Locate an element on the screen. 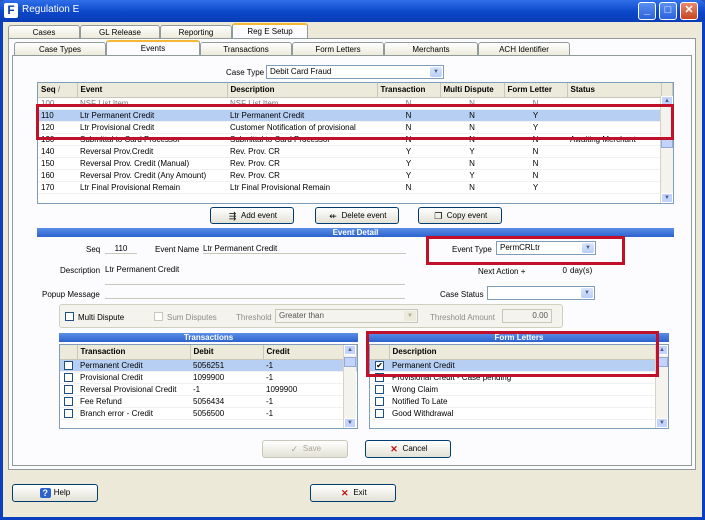 This screenshot has width=705, height=520. list-item: Wrong Claim is located at coordinates (519, 389).